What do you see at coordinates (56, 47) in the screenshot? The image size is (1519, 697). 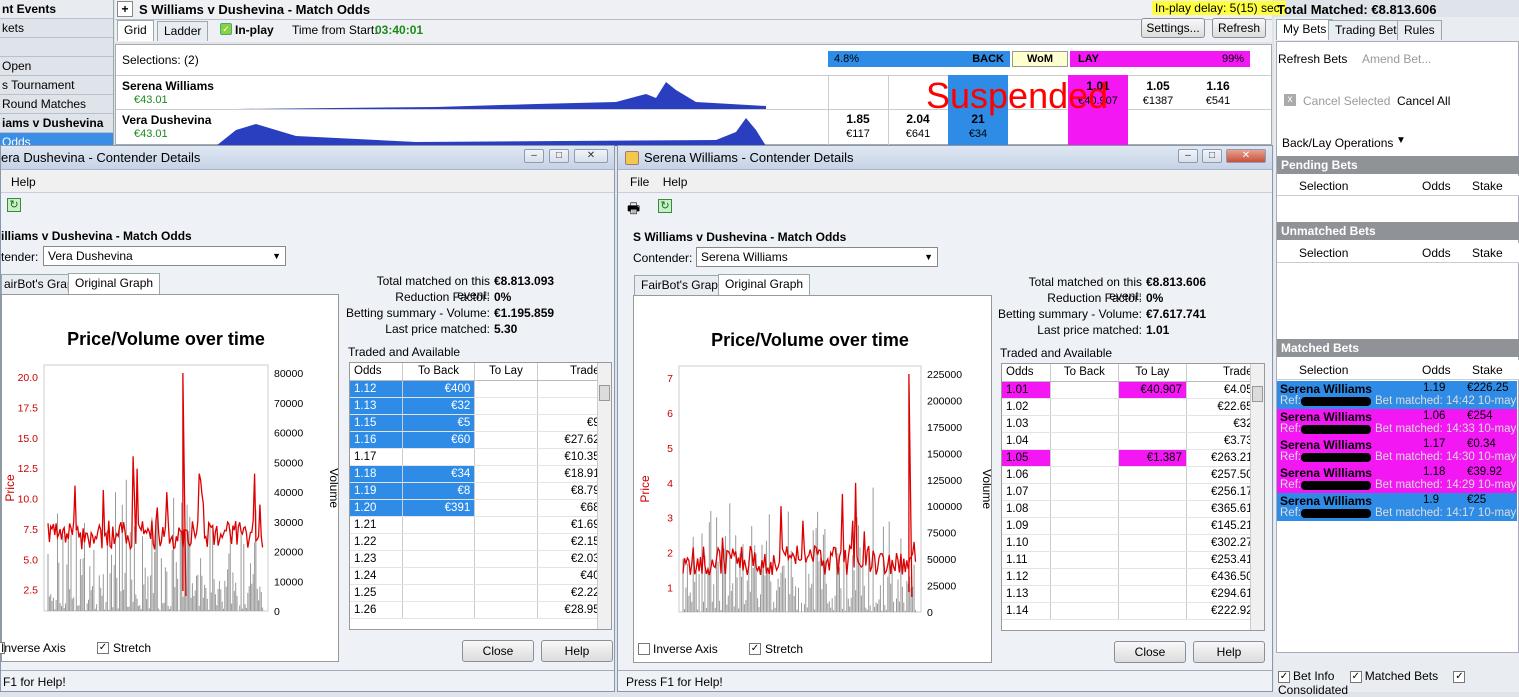 I see `nav-item` at bounding box center [56, 47].